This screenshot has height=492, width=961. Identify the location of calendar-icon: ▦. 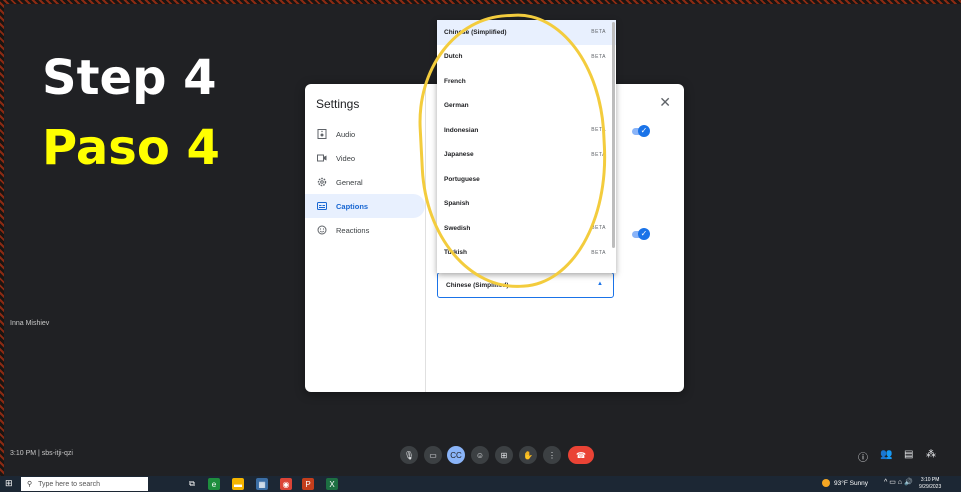
(262, 484).